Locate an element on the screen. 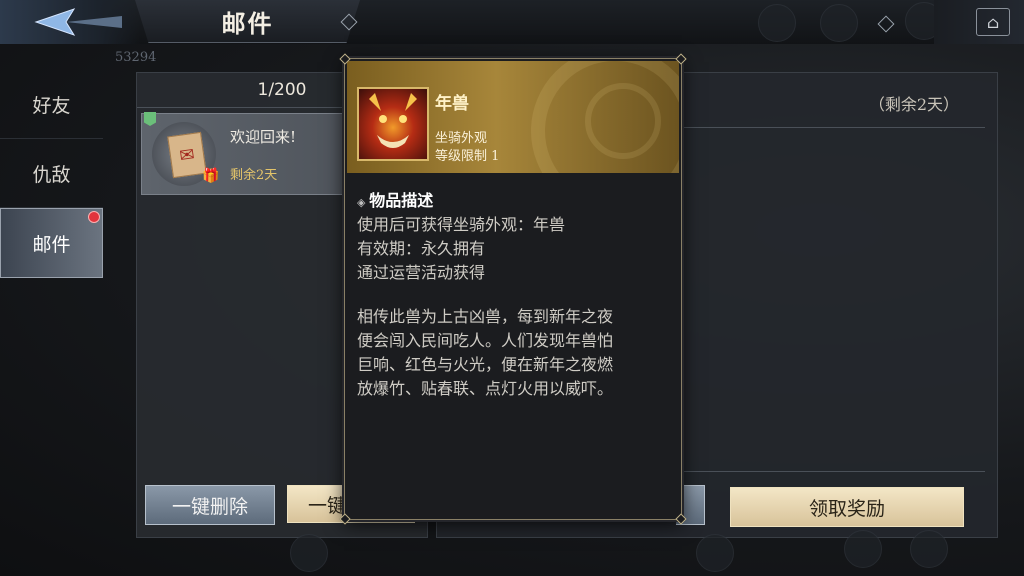 The height and width of the screenshot is (576, 1024). mount-icon is located at coordinates (393, 124).